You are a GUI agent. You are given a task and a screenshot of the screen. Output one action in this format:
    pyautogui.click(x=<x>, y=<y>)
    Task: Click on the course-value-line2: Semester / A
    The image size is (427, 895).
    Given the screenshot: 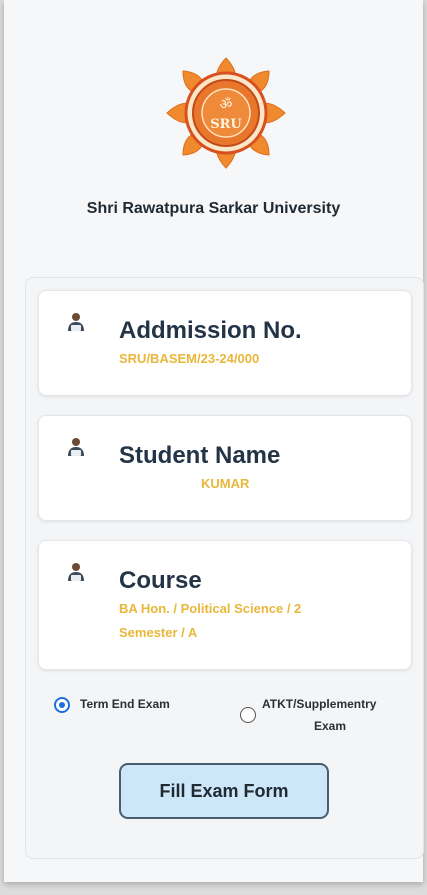 What is the action you would take?
    pyautogui.click(x=158, y=632)
    